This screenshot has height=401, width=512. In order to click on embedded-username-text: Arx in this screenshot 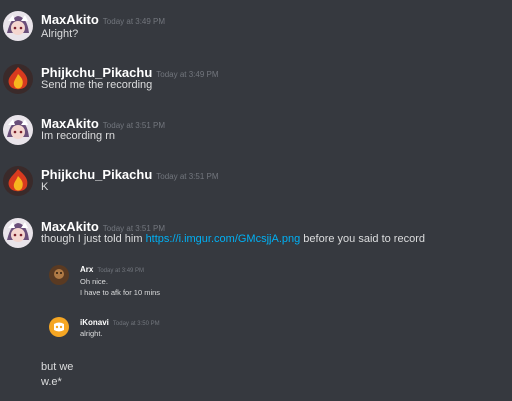, I will do `click(87, 269)`.